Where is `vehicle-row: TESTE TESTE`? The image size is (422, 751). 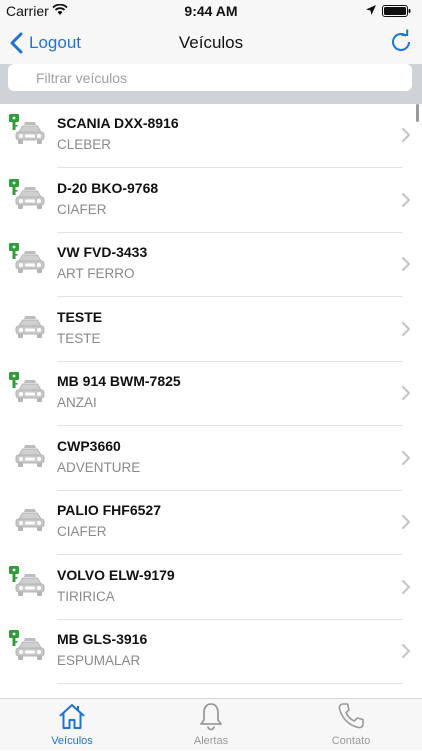 vehicle-row: TESTE TESTE is located at coordinates (211, 330).